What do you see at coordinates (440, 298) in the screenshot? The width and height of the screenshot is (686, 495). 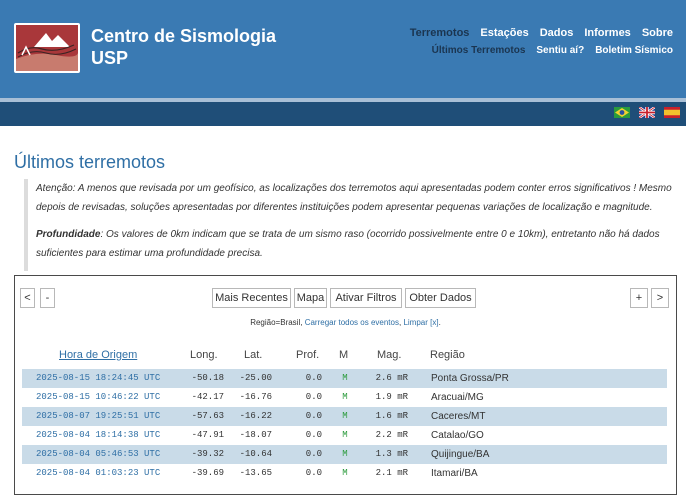 I see `get-data-button: Obter Dados` at bounding box center [440, 298].